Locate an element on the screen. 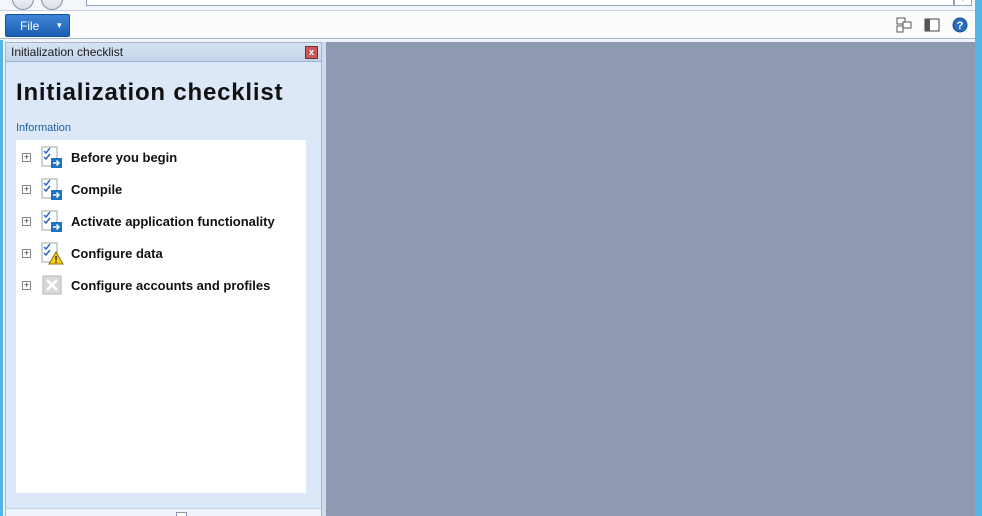  window-border-right is located at coordinates (978, 258).